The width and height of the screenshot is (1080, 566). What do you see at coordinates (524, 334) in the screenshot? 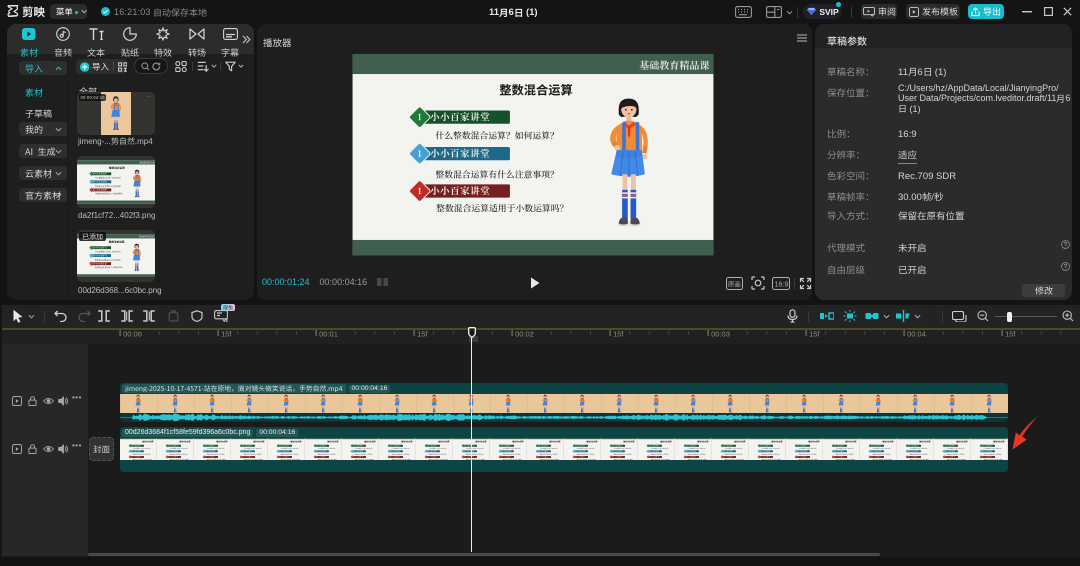
I see `svg-text: 00:02` at bounding box center [524, 334].